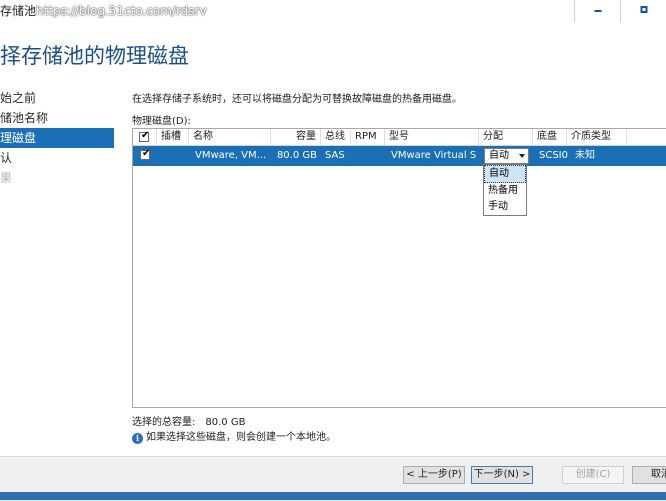 The image size is (666, 501). What do you see at coordinates (297, 99) in the screenshot?
I see `description-text: 在选择存储子系统时，还可以将磁盘分配为可替换故障磁盘的热备用磁盘。` at bounding box center [297, 99].